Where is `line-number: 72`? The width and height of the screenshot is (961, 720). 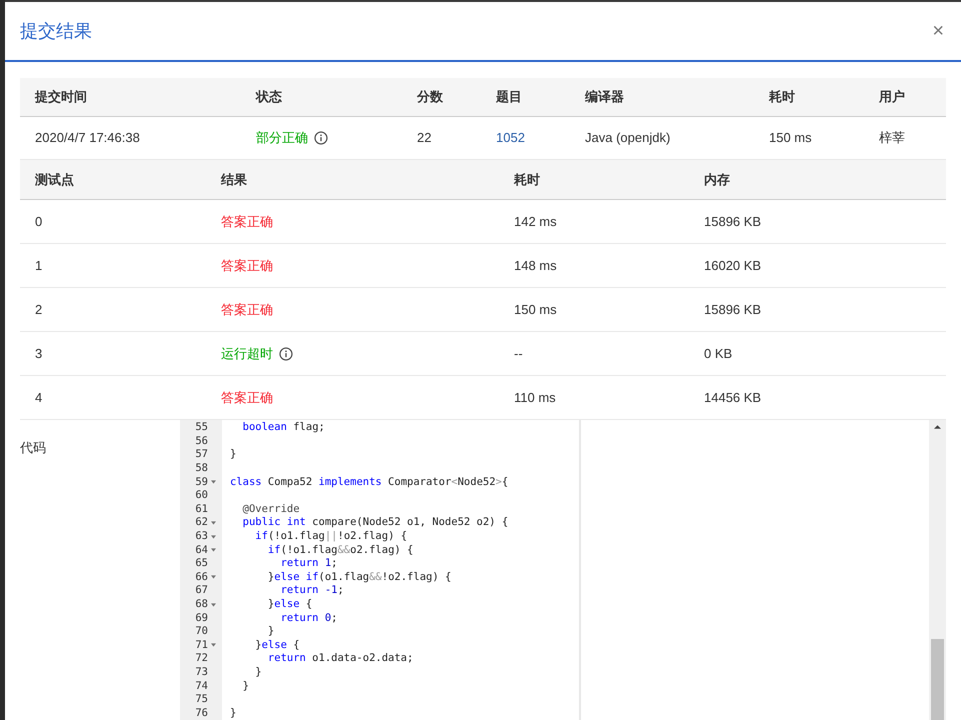 line-number: 72 is located at coordinates (201, 659).